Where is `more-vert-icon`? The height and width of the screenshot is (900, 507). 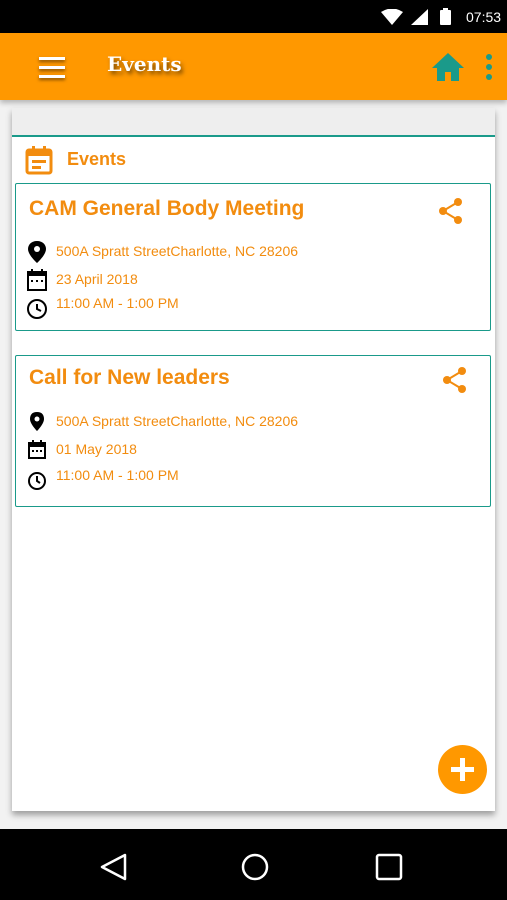
more-vert-icon is located at coordinates (489, 68).